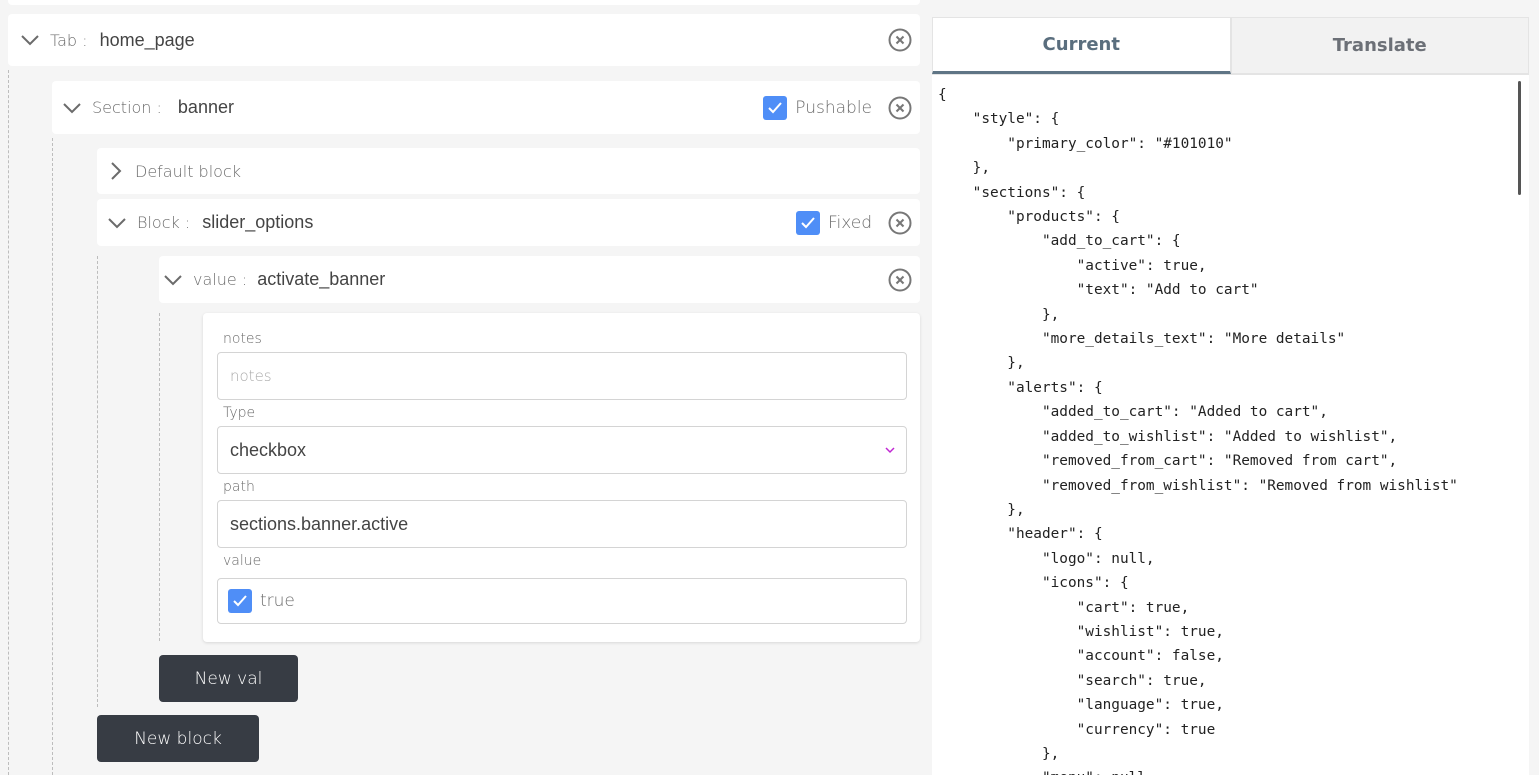  What do you see at coordinates (240, 601) in the screenshot?
I see `value-checkbox` at bounding box center [240, 601].